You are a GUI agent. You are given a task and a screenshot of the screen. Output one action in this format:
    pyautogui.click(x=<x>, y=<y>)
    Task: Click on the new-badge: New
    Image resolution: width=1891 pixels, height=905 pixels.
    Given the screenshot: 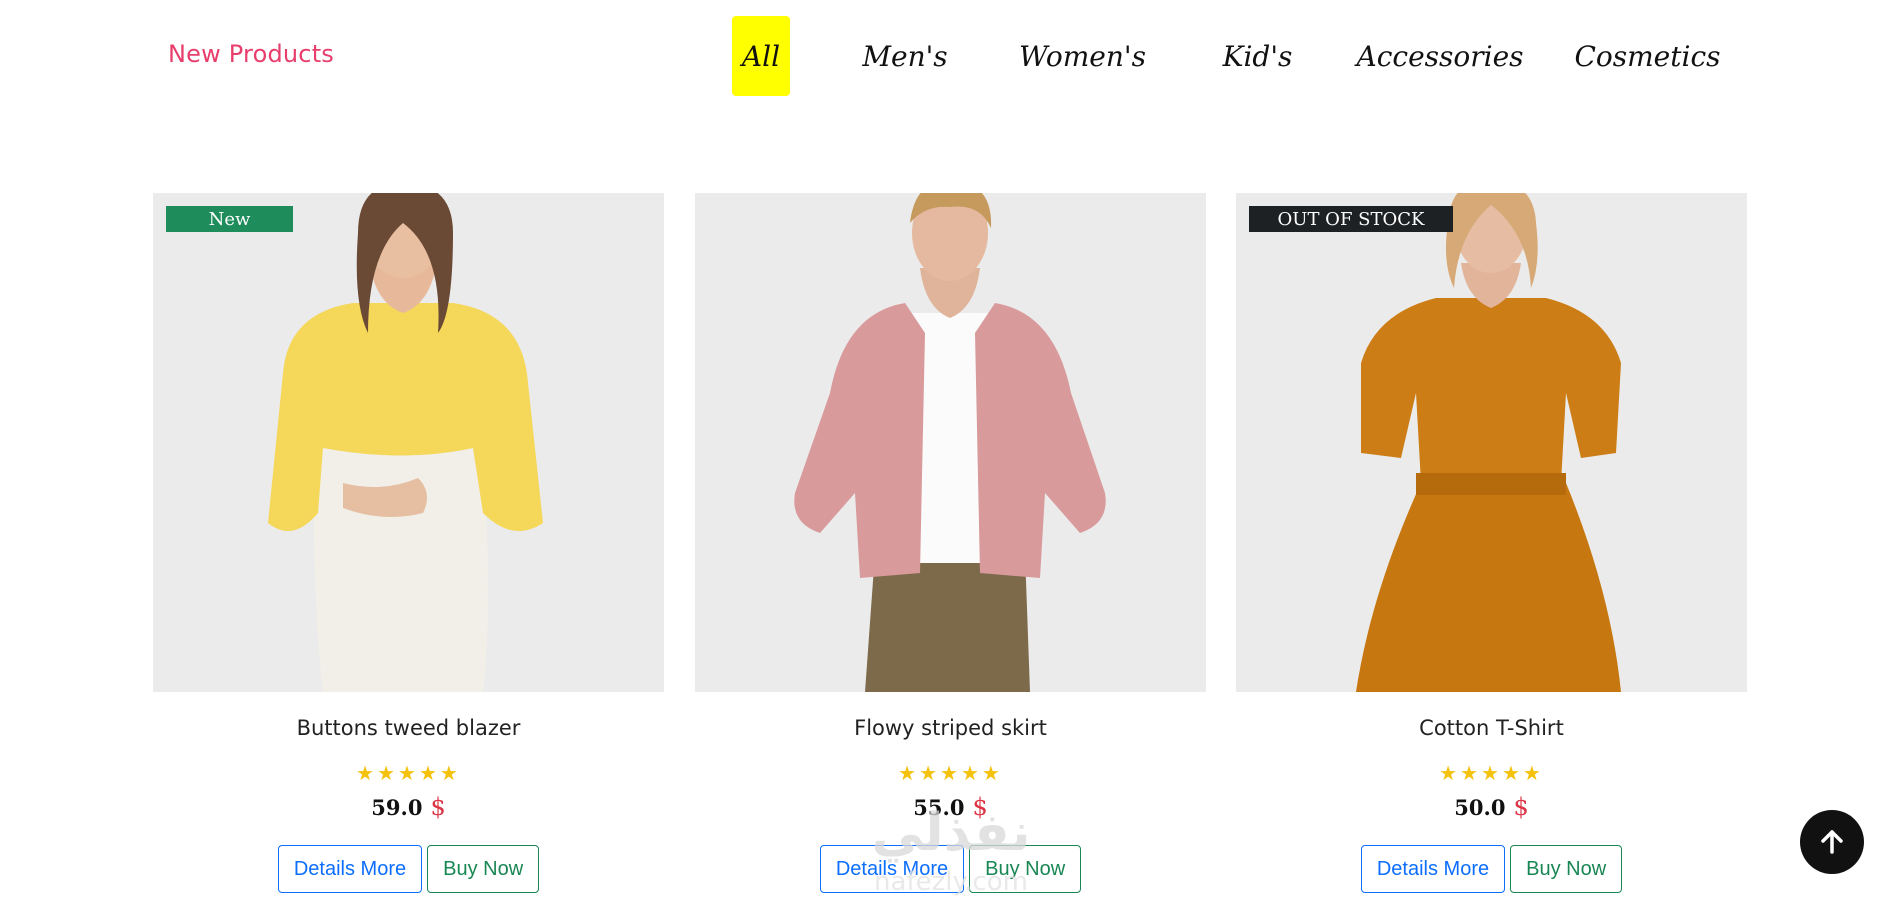 What is the action you would take?
    pyautogui.click(x=229, y=219)
    